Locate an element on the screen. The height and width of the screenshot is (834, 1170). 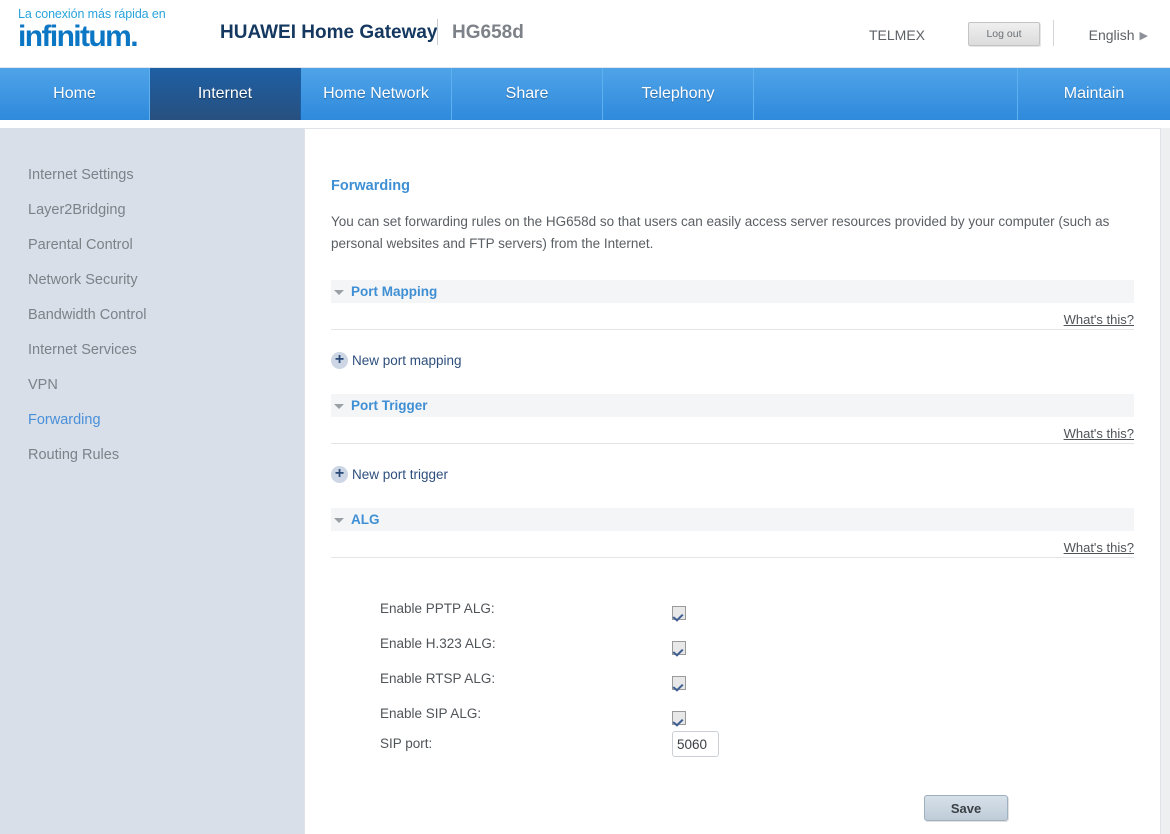
sidebar-item-layer2bridging: Layer2Bridging is located at coordinates (152, 217).